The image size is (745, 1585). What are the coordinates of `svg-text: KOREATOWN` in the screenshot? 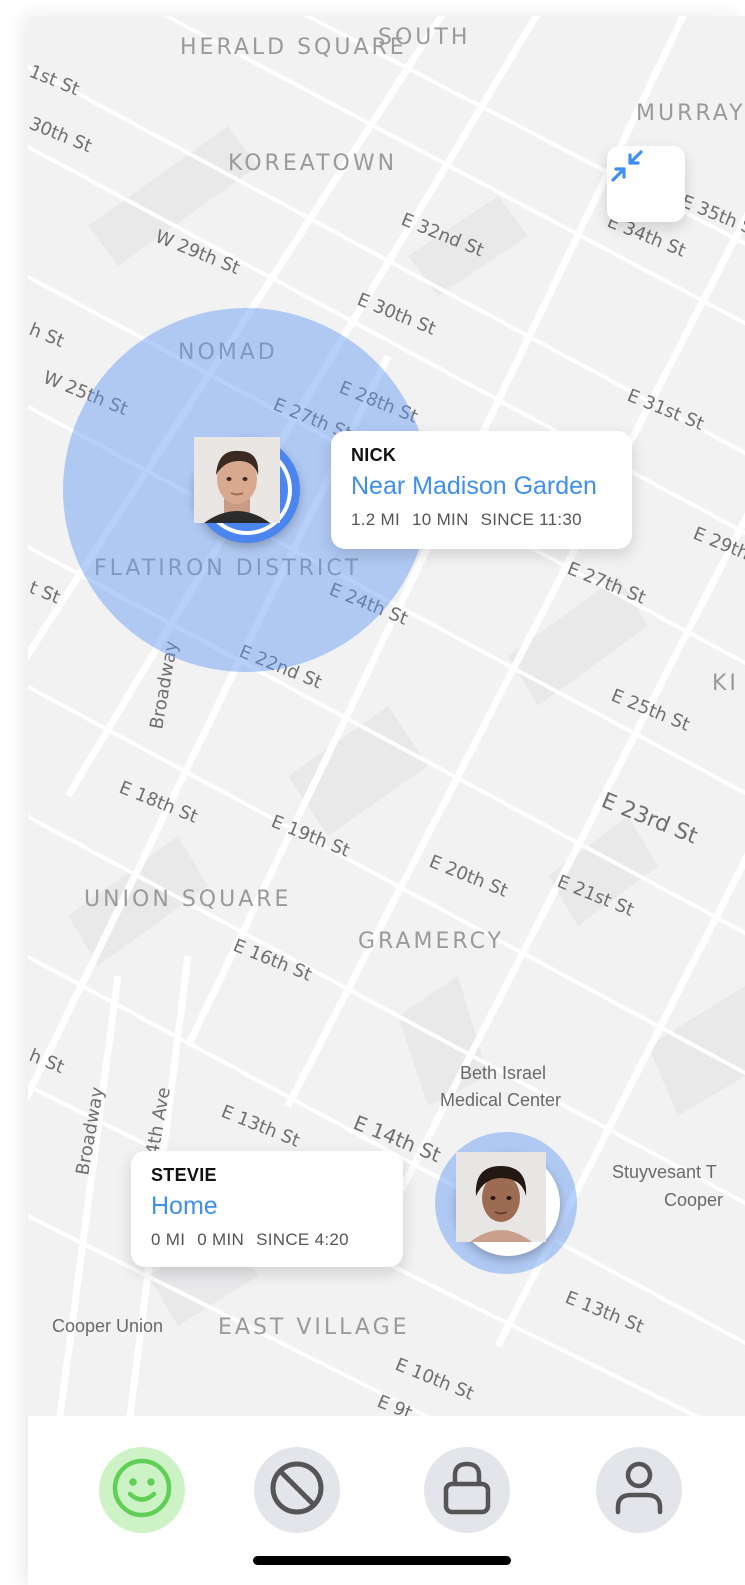 It's located at (312, 163).